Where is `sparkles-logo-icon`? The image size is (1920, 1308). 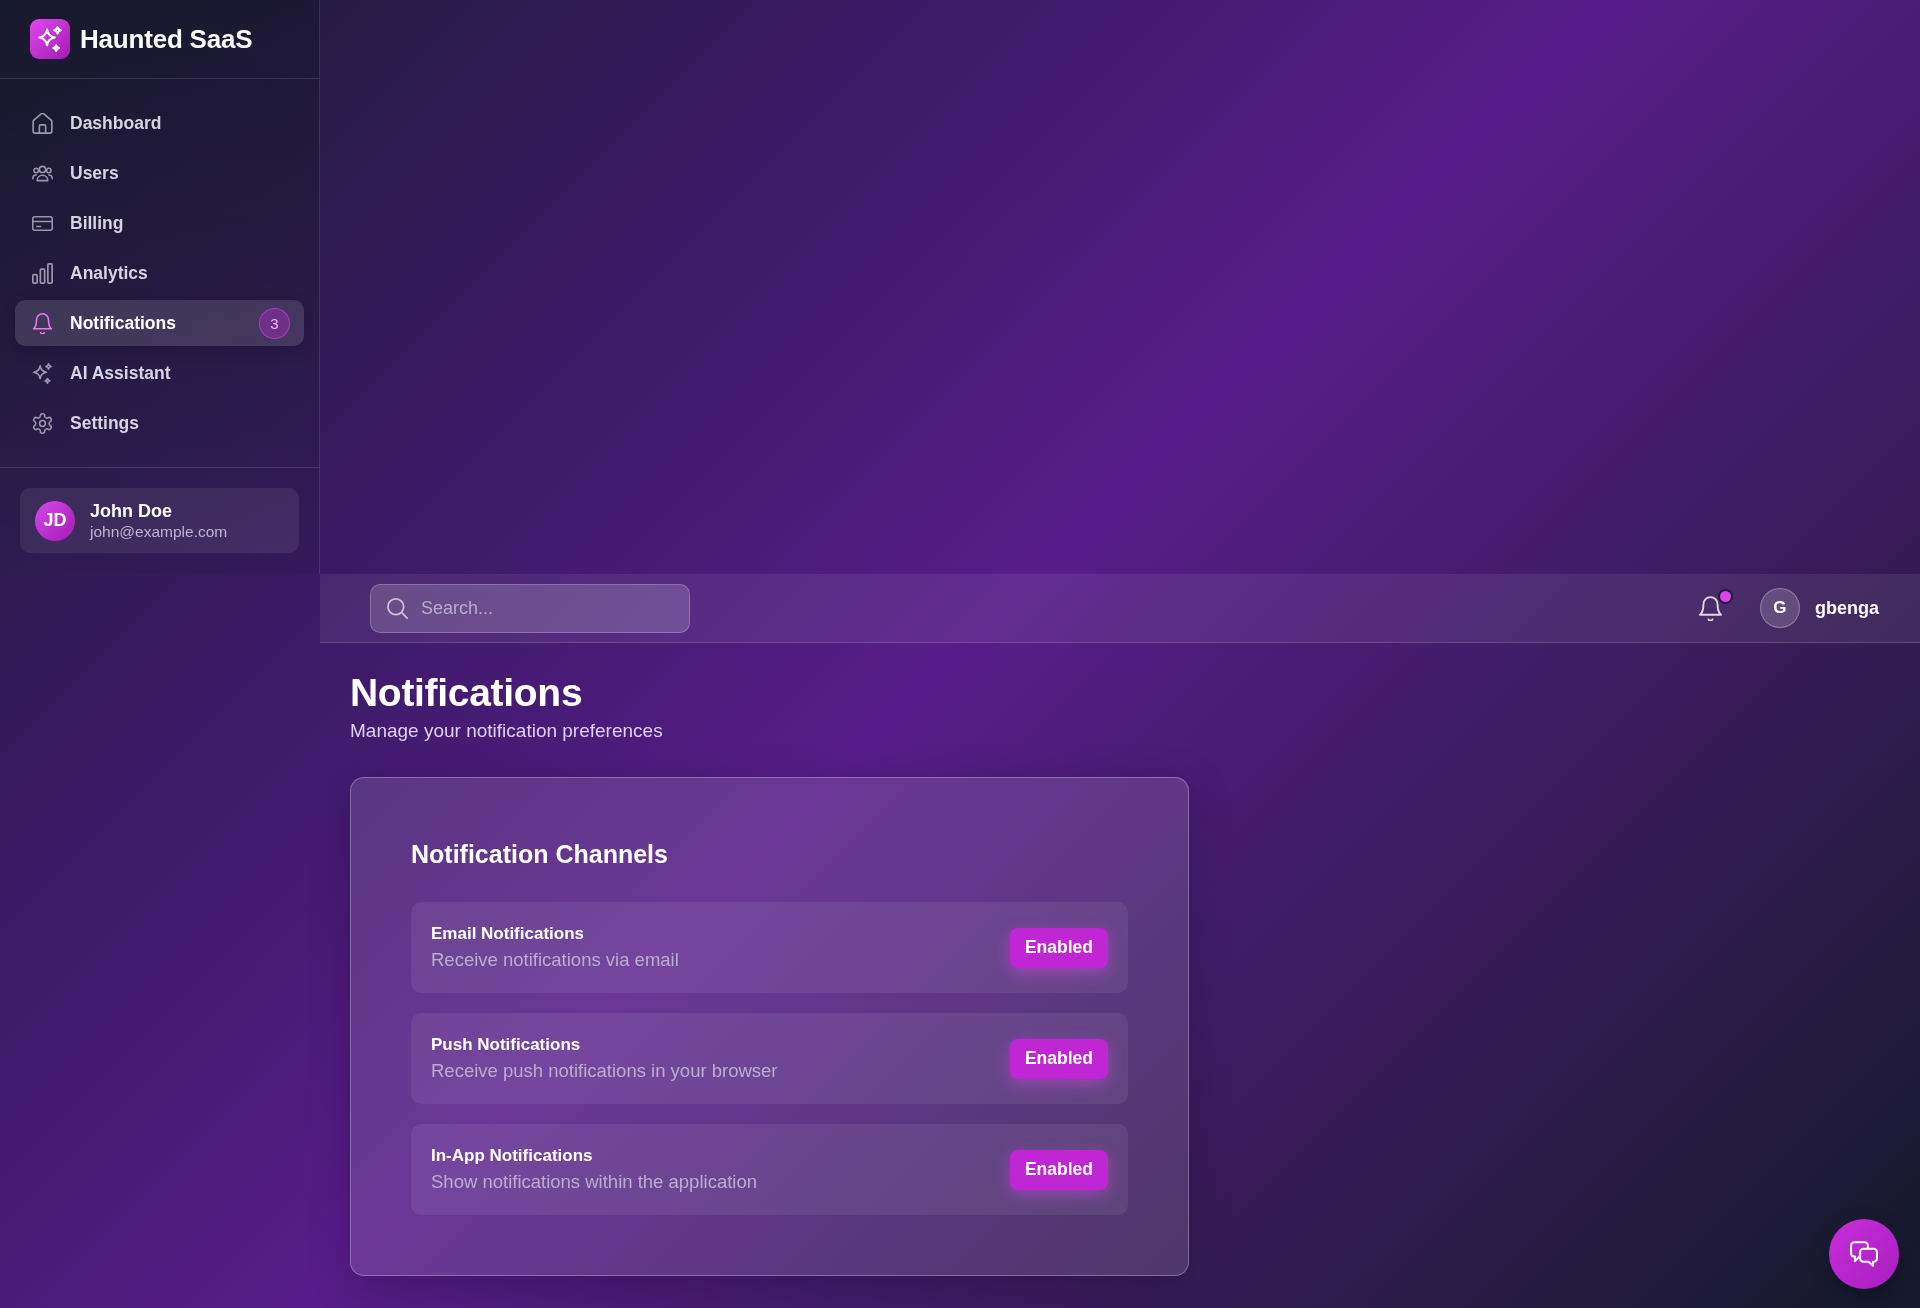 sparkles-logo-icon is located at coordinates (50, 39).